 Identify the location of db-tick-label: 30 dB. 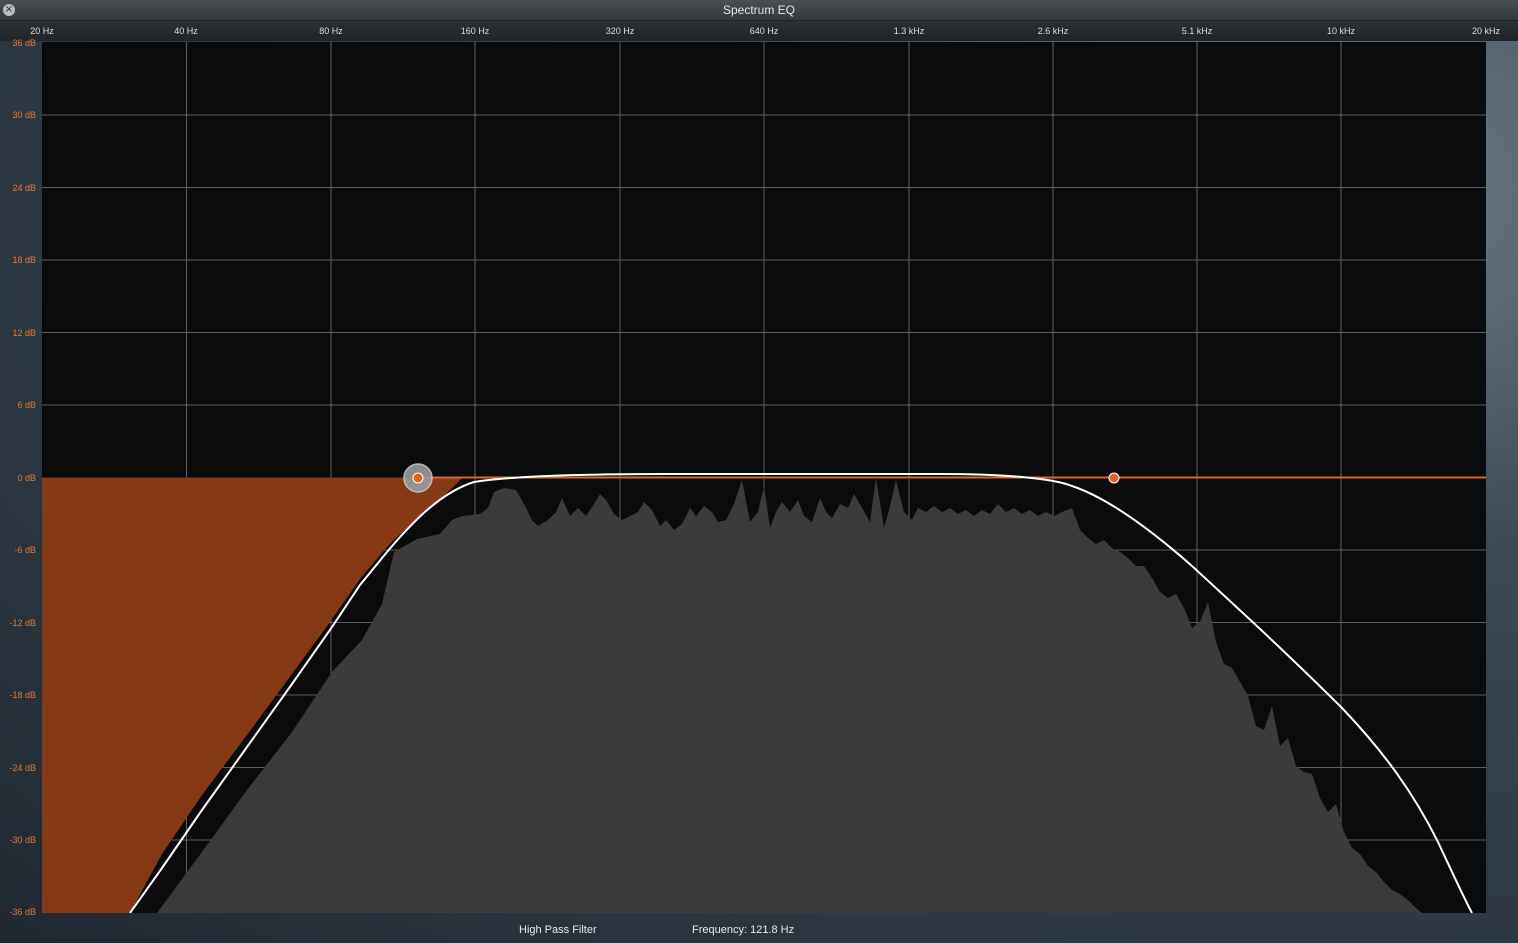
(24, 115).